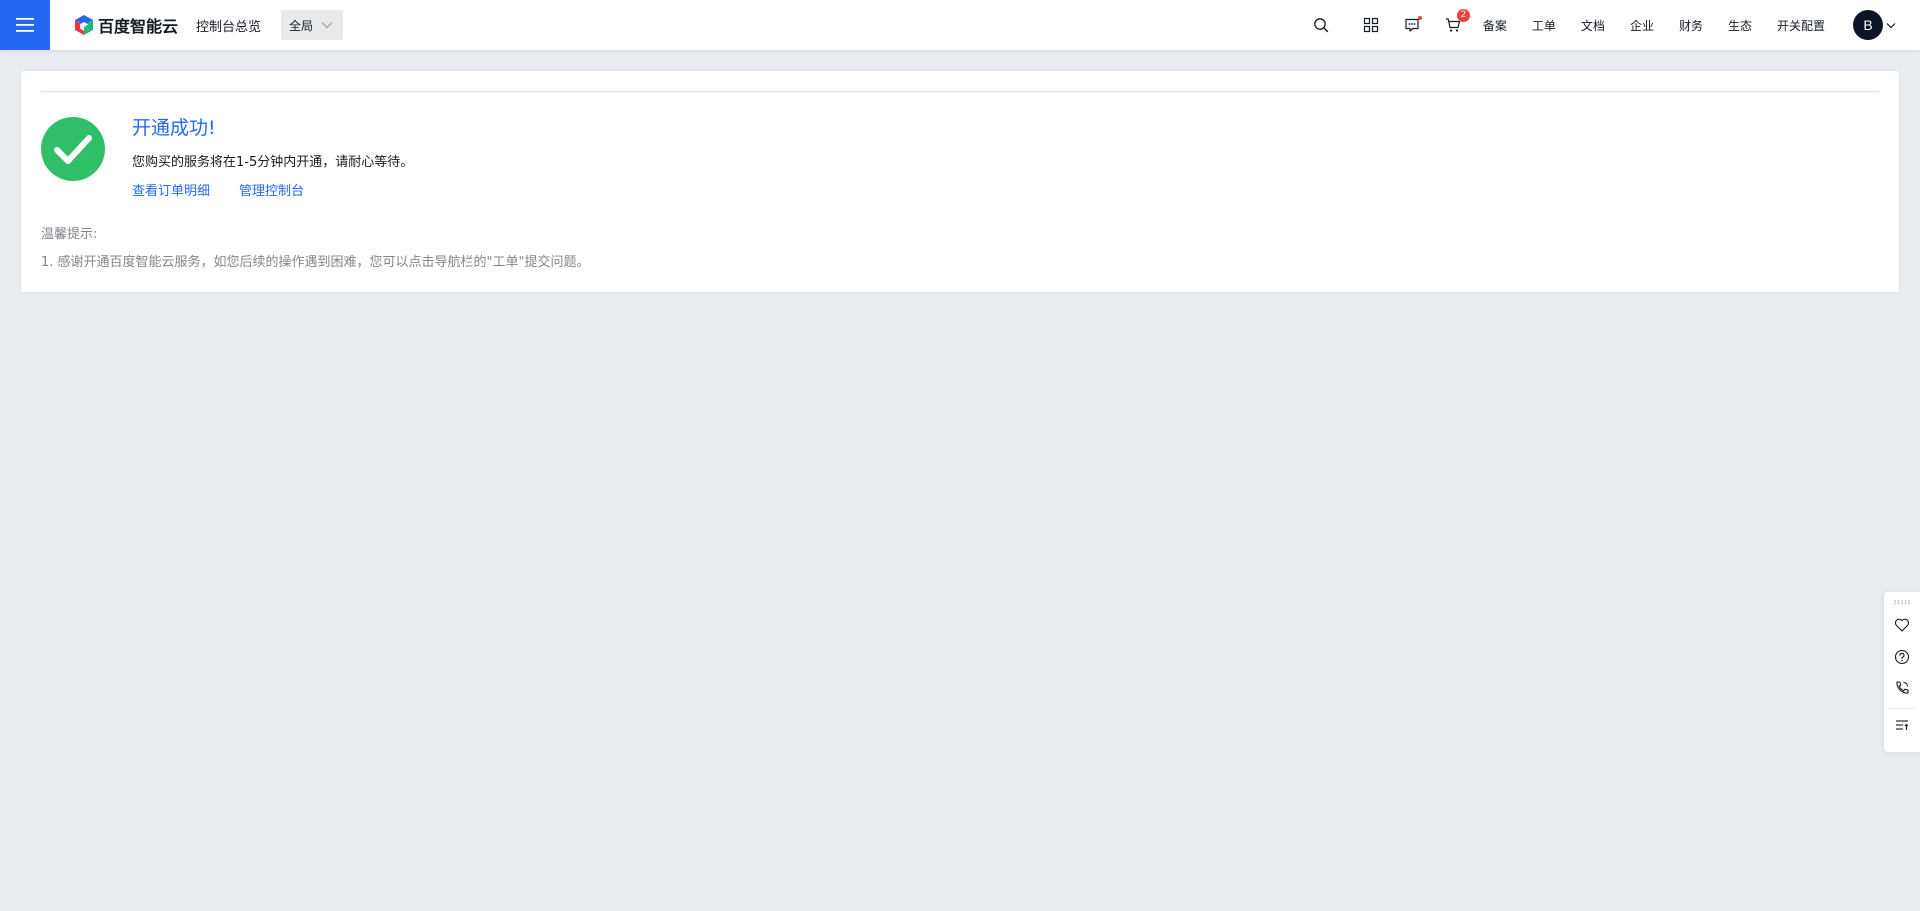  Describe the element at coordinates (960, 91) in the screenshot. I see `card-divider` at that location.